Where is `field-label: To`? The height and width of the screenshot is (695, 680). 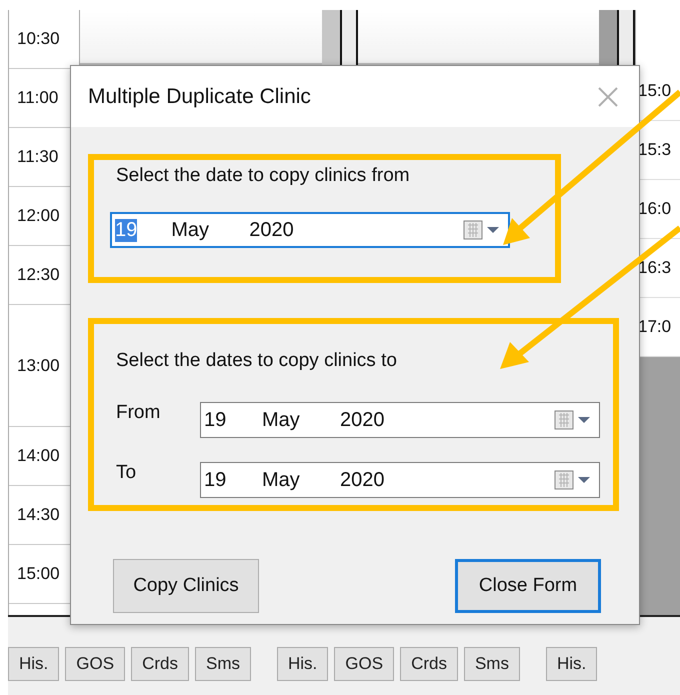 field-label: To is located at coordinates (127, 473).